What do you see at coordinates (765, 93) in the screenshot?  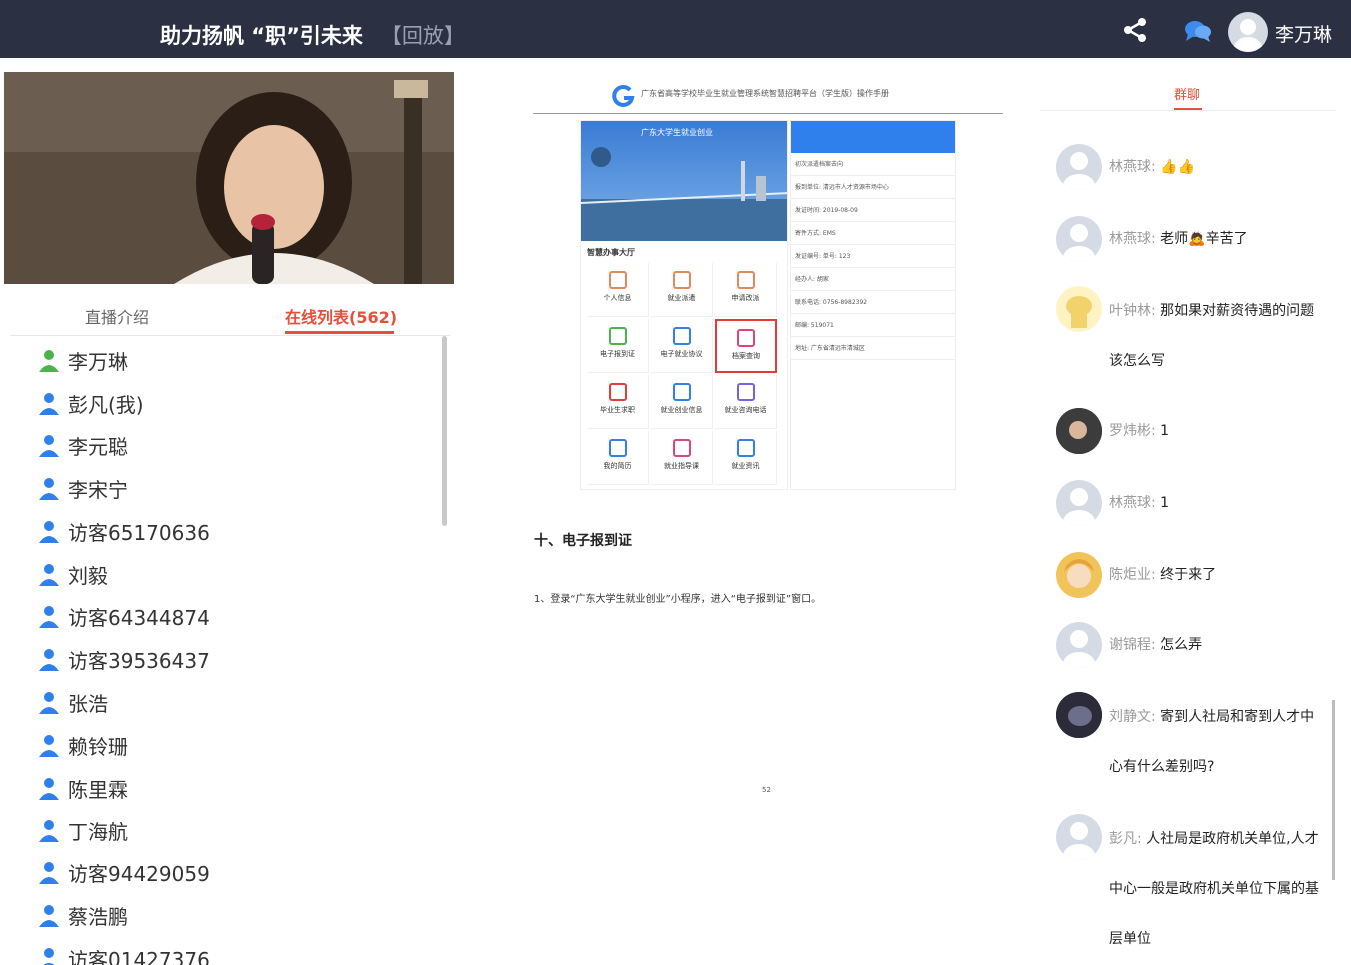 I see `doc-header-text: 广东省高等学校毕业生就业管理系统智慧招聘平台（学生版）操作手册` at bounding box center [765, 93].